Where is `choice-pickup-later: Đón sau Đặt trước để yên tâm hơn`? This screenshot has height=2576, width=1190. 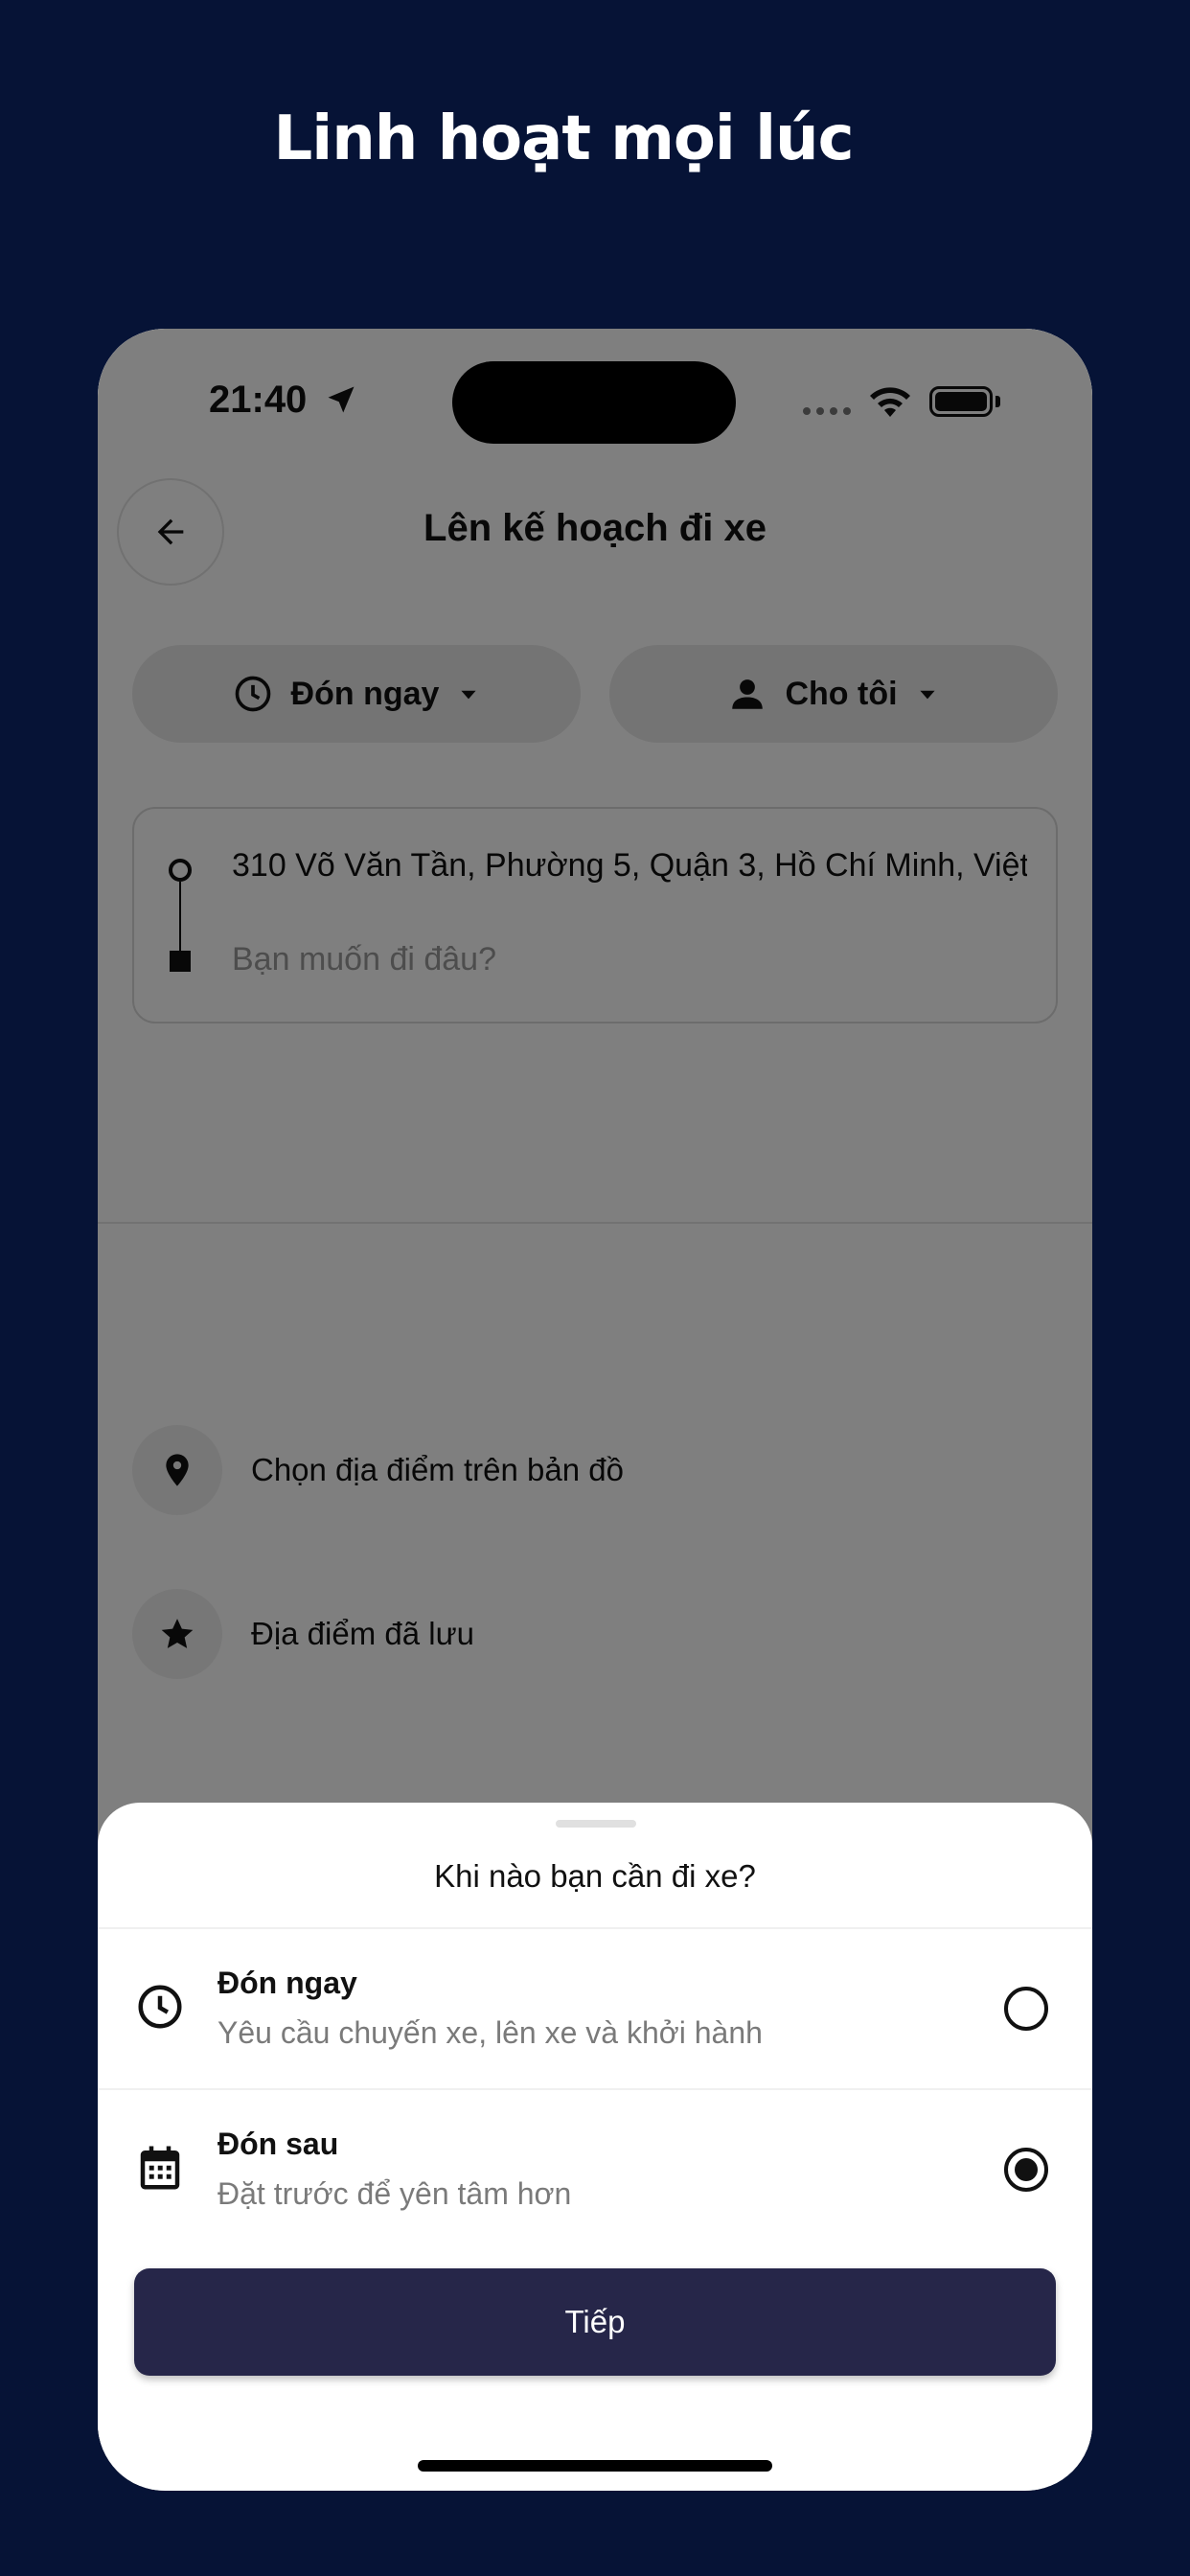 choice-pickup-later: Đón sau Đặt trước để yên tâm hơn is located at coordinates (595, 2169).